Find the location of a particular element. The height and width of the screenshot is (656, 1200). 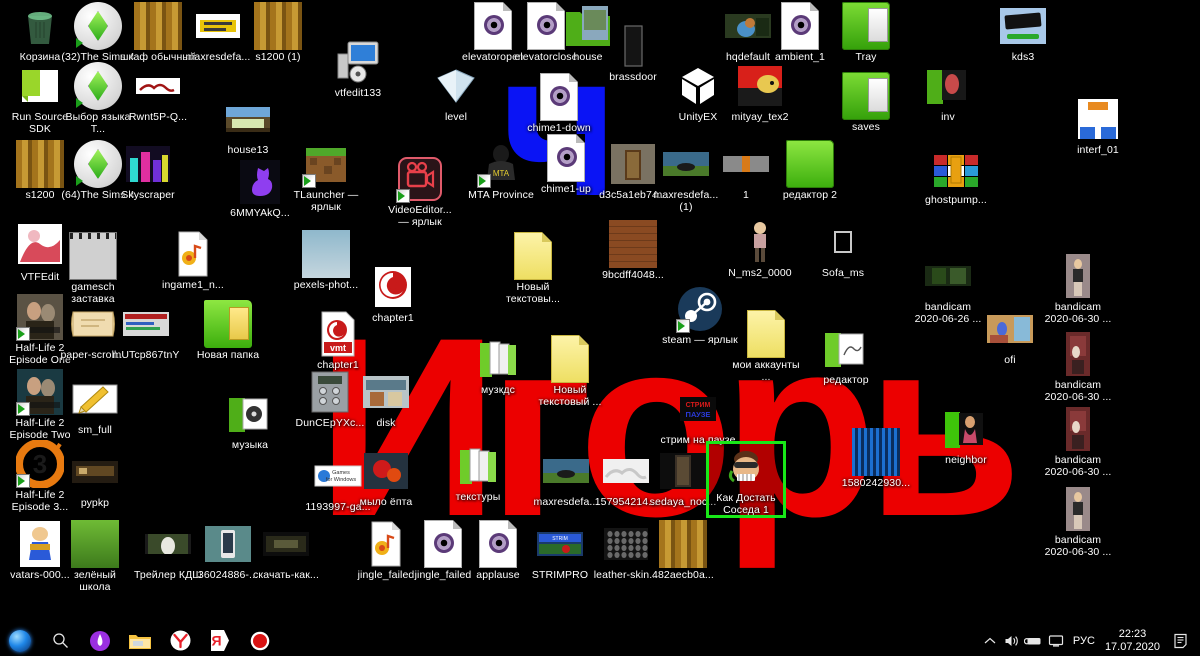

desktop-icon: disk is located at coordinates (386, 399).